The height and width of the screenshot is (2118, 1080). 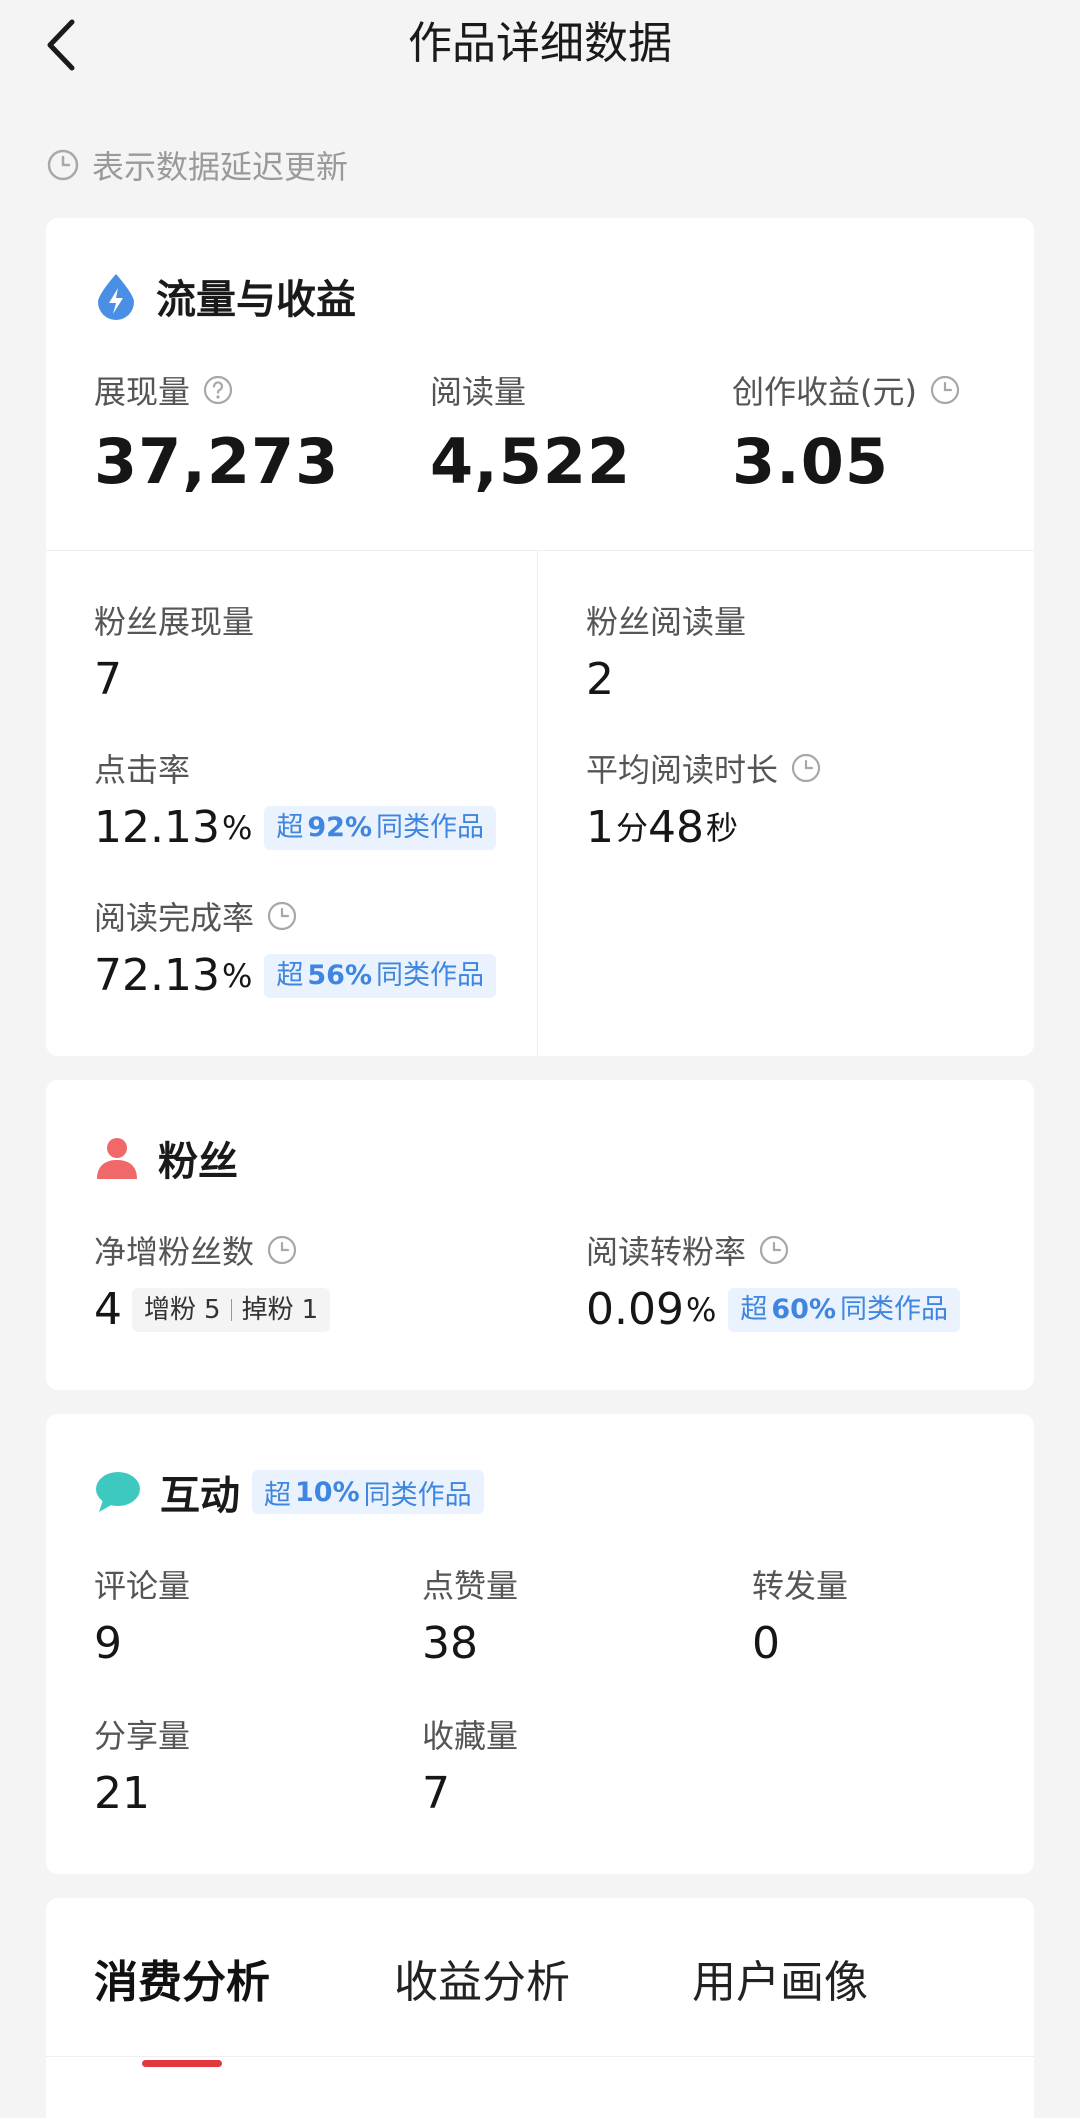 I want to click on tab-consumption-analysis: 消费分析, so click(x=182, y=1978).